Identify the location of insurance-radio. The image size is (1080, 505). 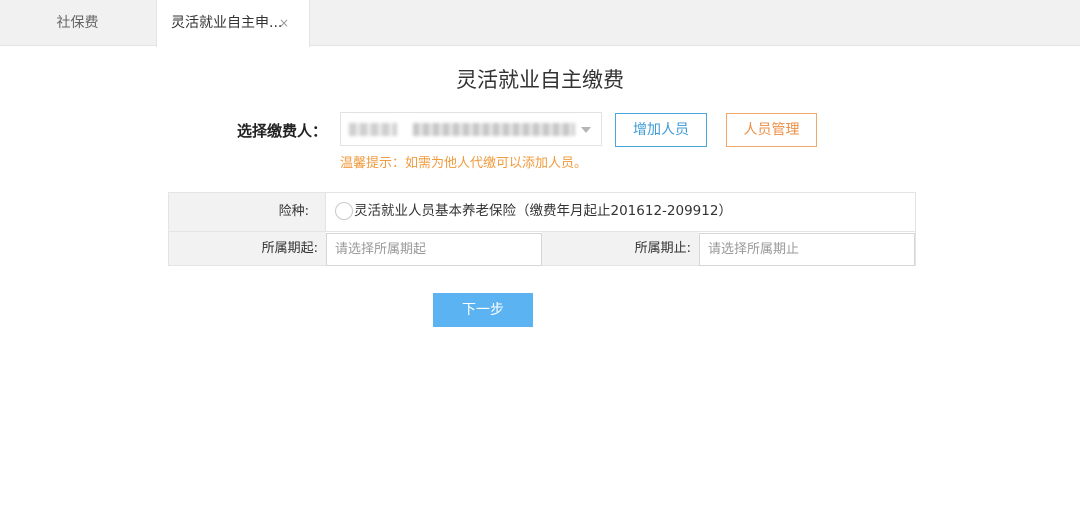
(344, 211).